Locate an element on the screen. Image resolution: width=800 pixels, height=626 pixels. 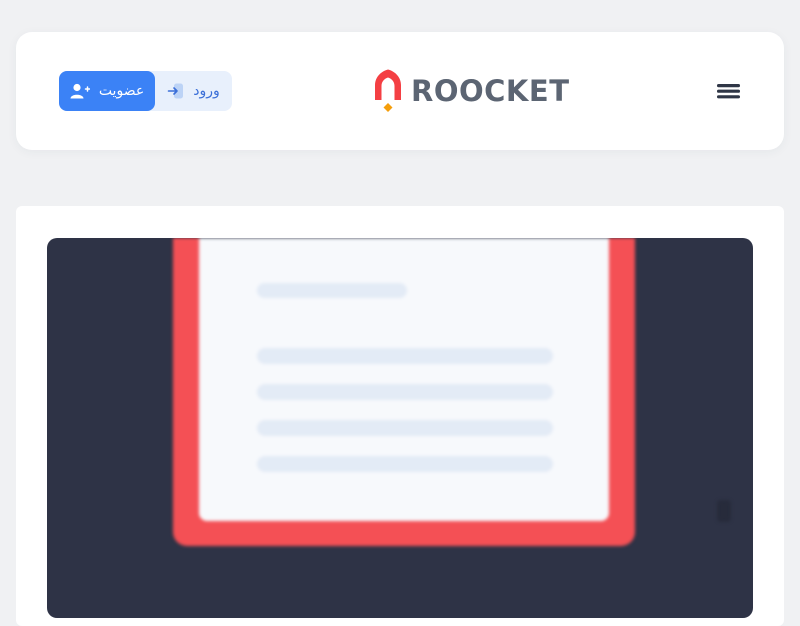
site-logo: ROOCKET is located at coordinates (471, 91).